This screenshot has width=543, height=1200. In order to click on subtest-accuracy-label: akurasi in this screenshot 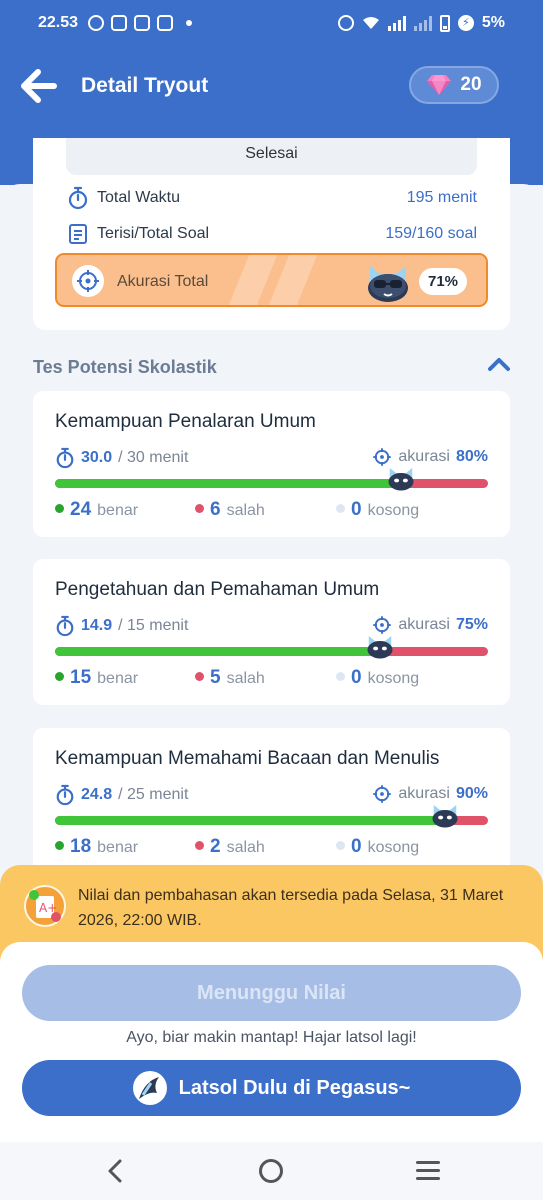, I will do `click(424, 624)`.